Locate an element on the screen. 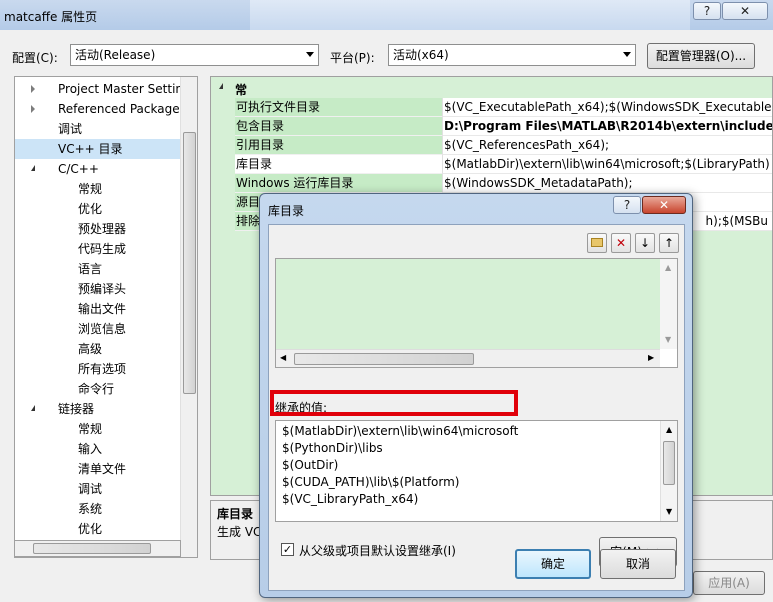 This screenshot has width=773, height=602. tree-item-label: 清单文件 is located at coordinates (102, 469).